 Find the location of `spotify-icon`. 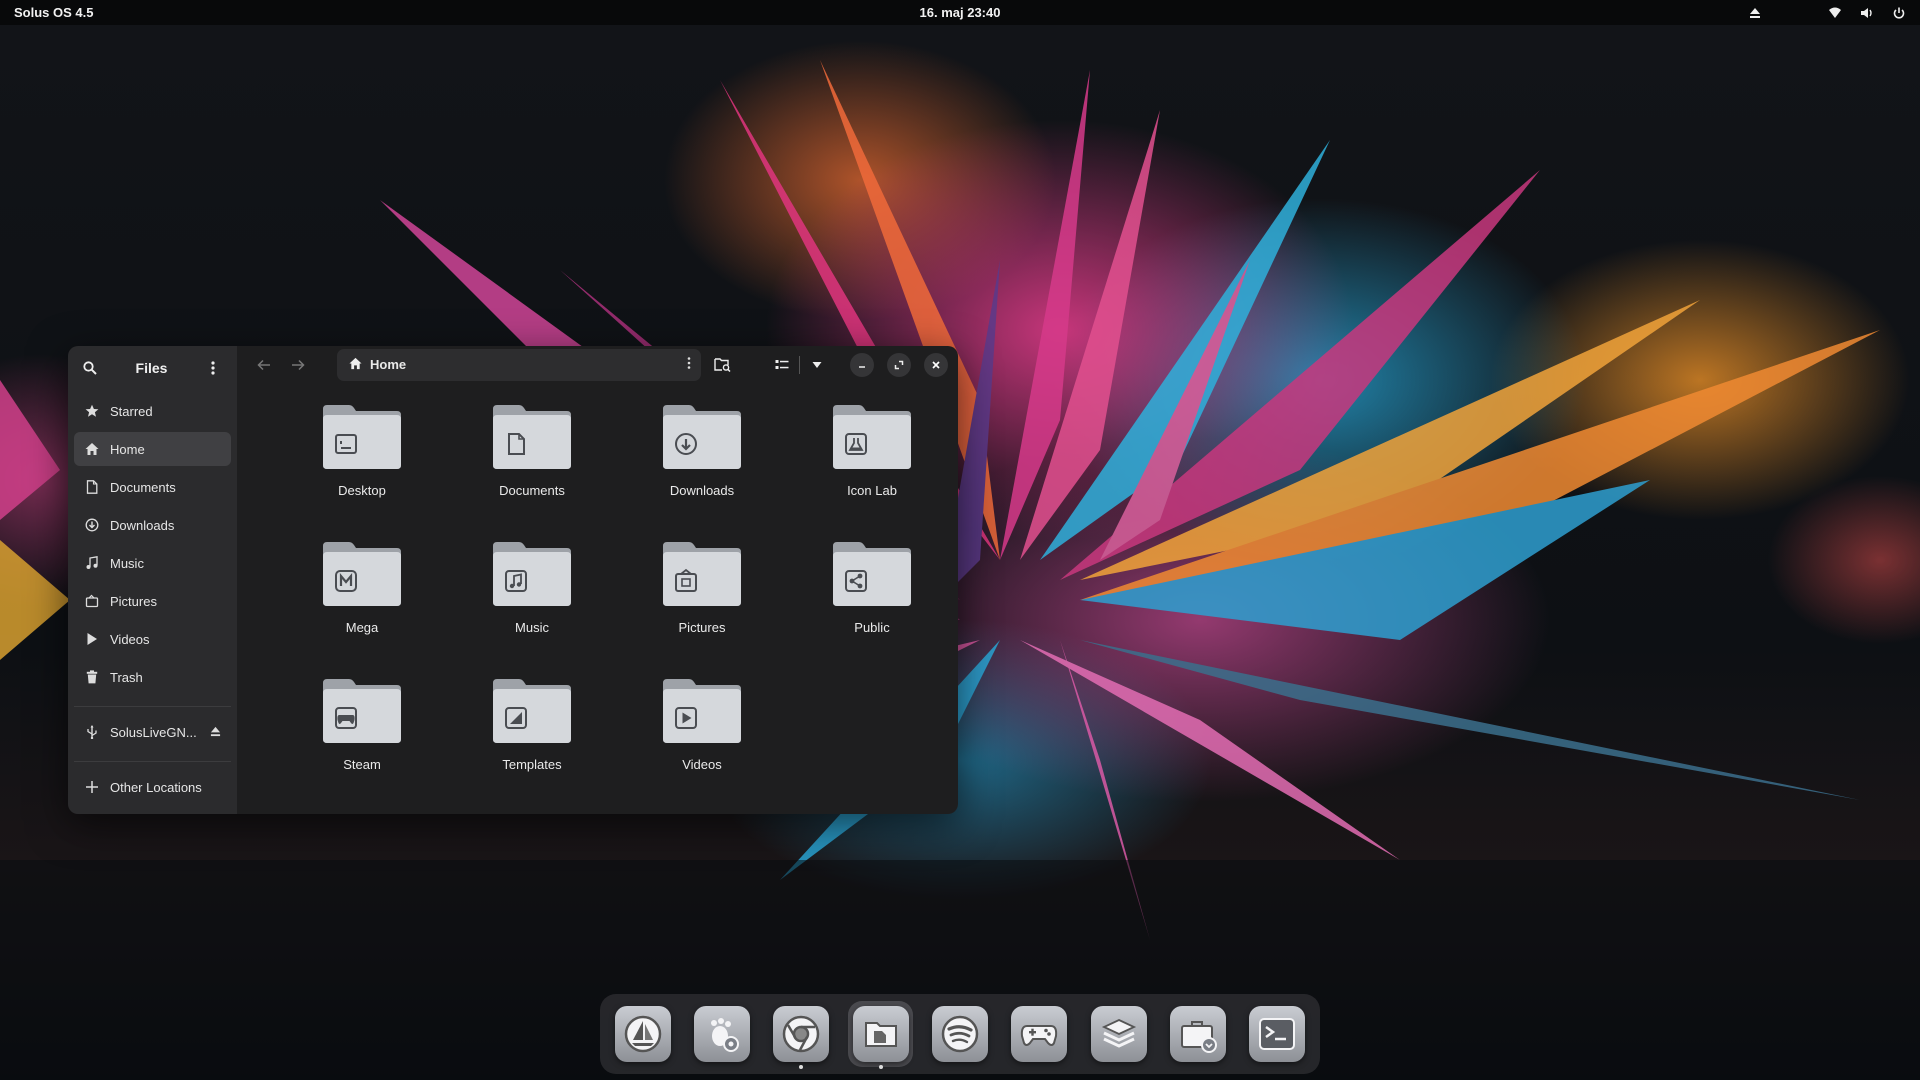

spotify-icon is located at coordinates (959, 1034).